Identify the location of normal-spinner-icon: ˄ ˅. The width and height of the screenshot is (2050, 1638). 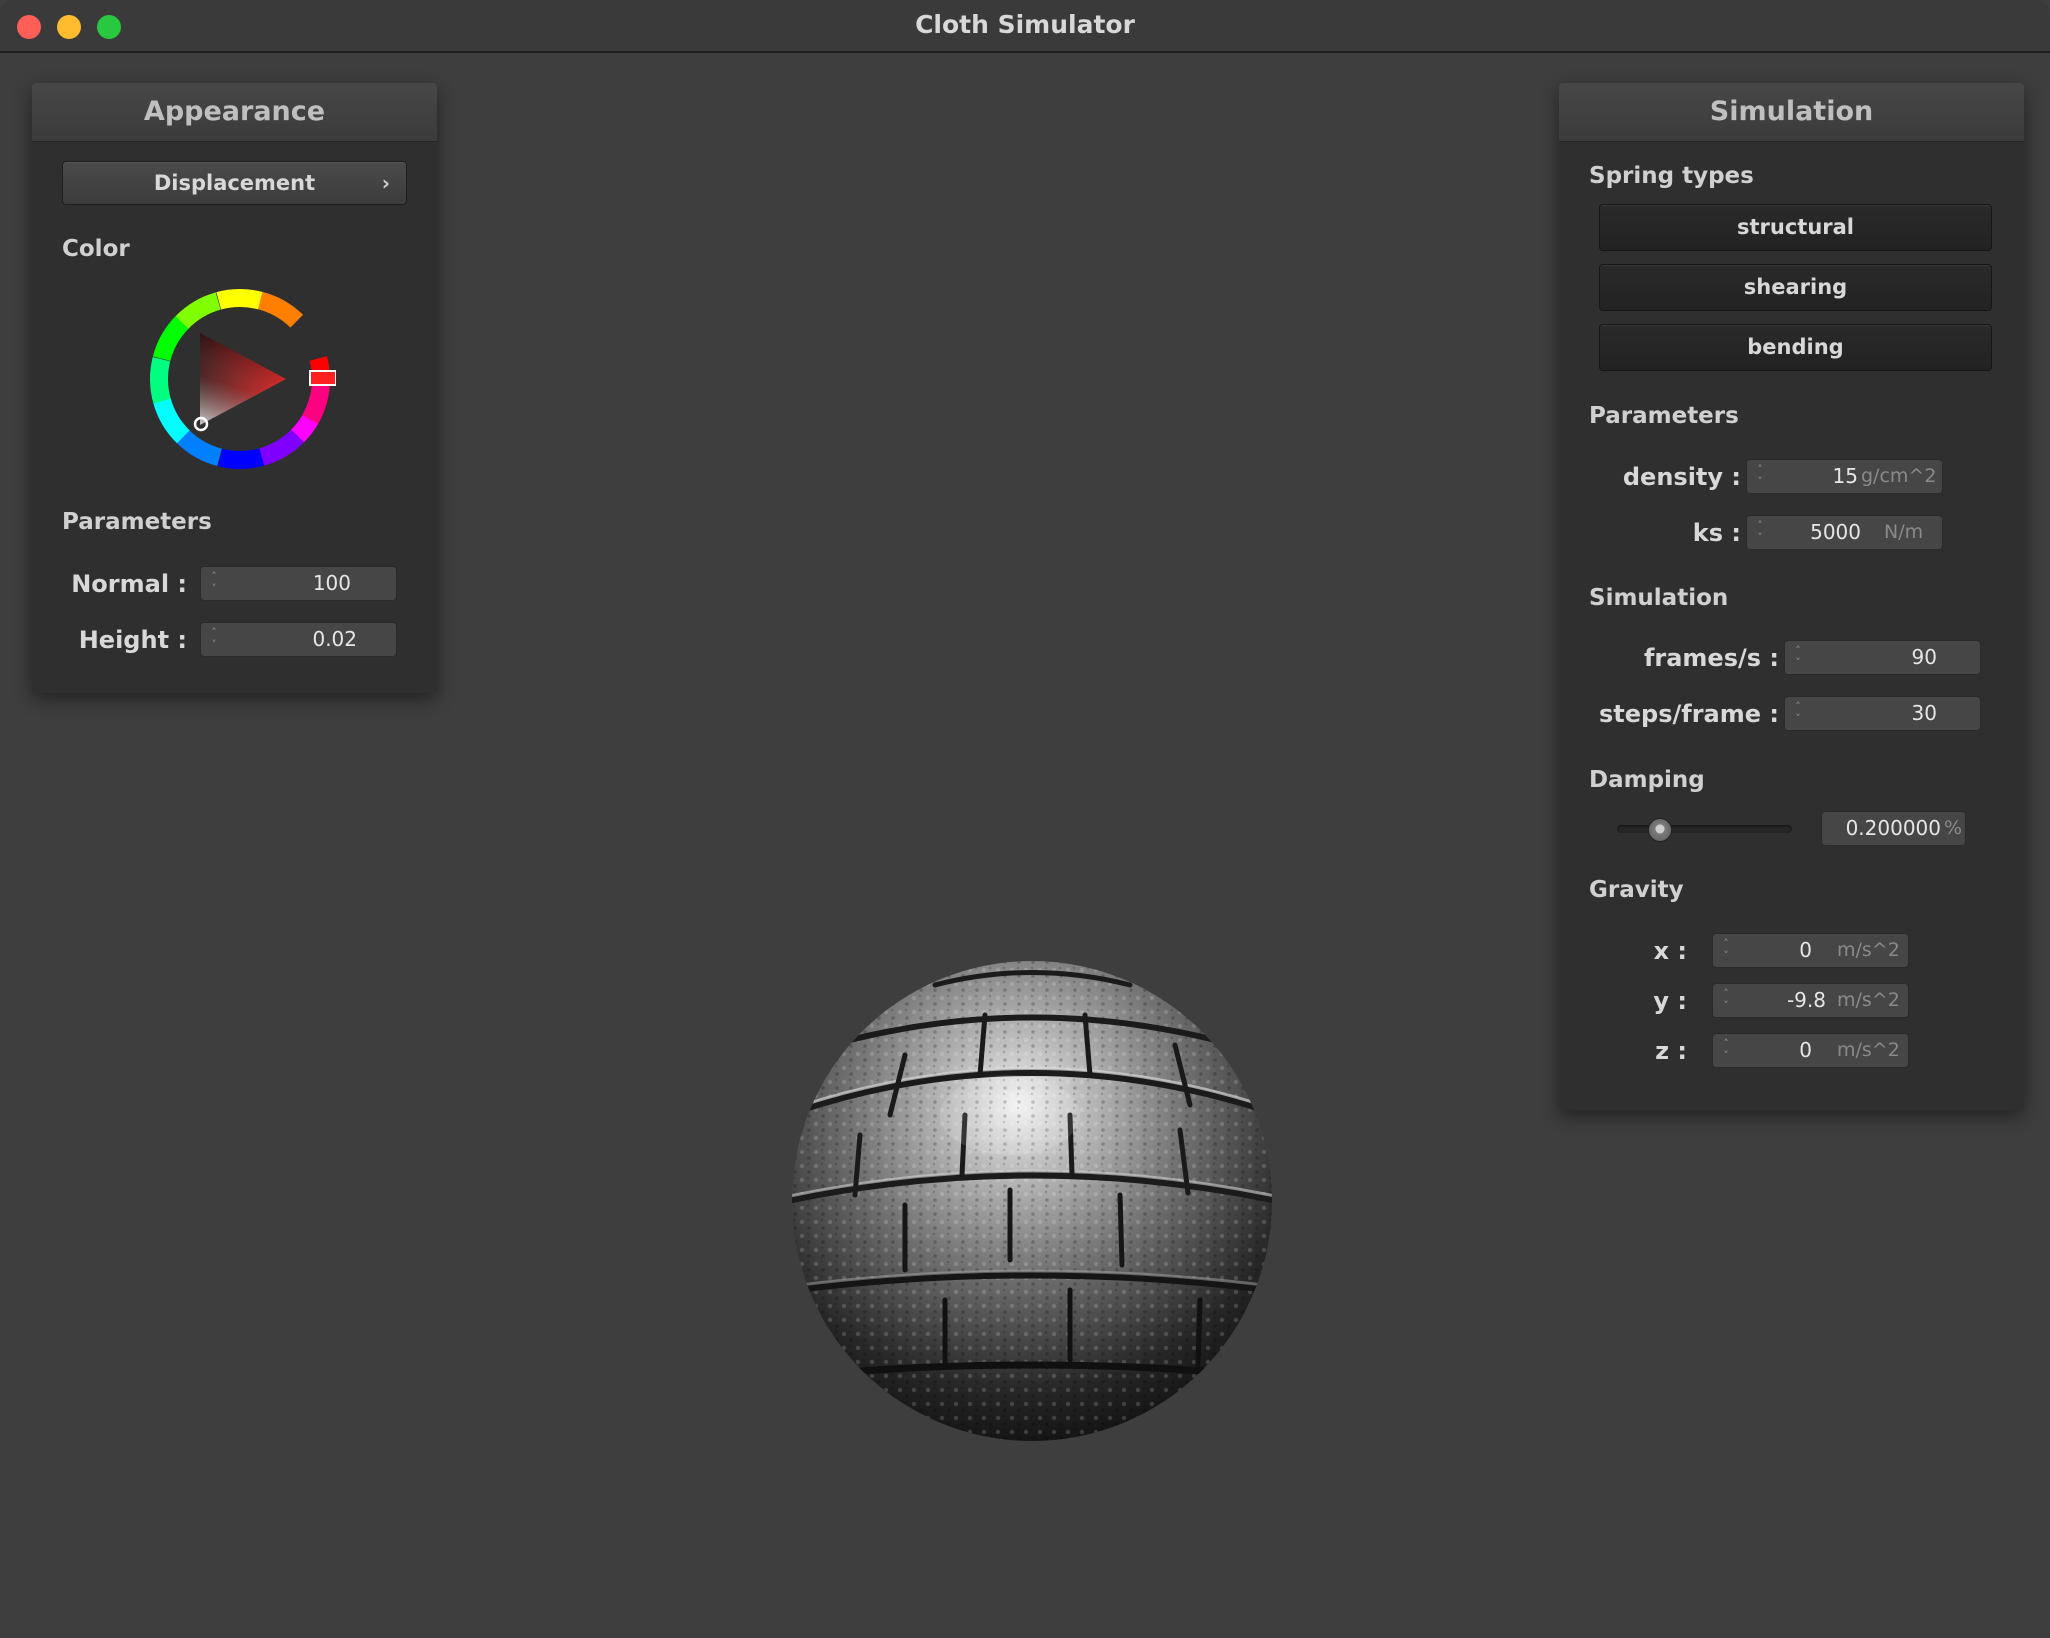
(214, 583).